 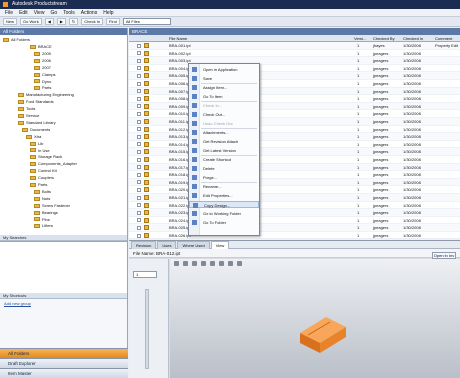 What do you see at coordinates (294, 213) in the screenshot?
I see `table-row: BRA-023.ipt 1 jpeagers 1/30/2008` at bounding box center [294, 213].